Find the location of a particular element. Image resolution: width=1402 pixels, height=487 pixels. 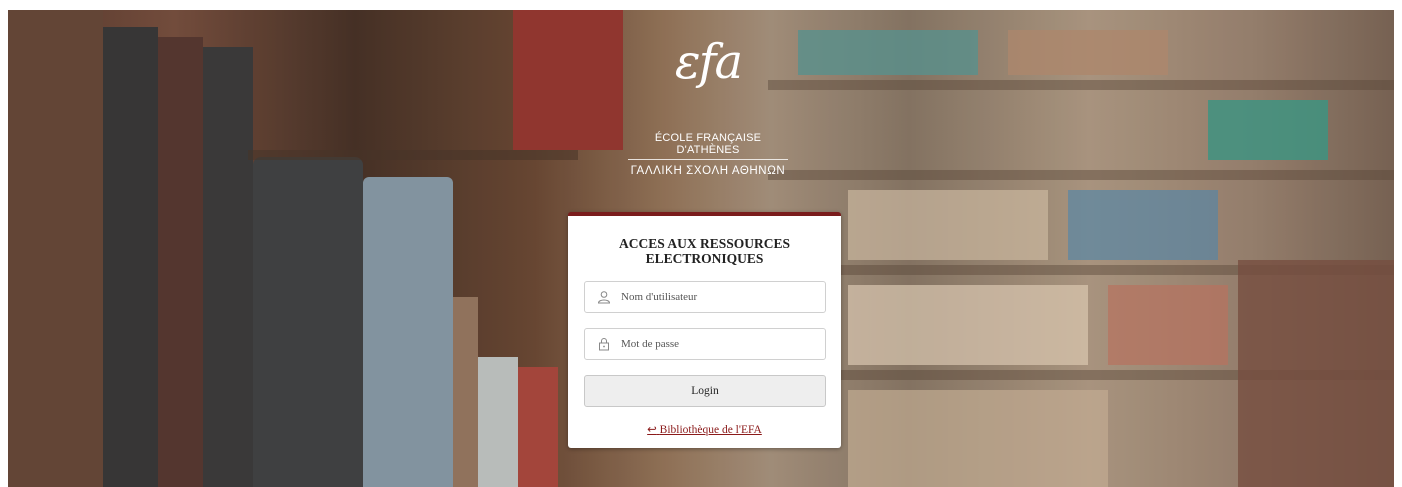

password-field is located at coordinates (705, 344).